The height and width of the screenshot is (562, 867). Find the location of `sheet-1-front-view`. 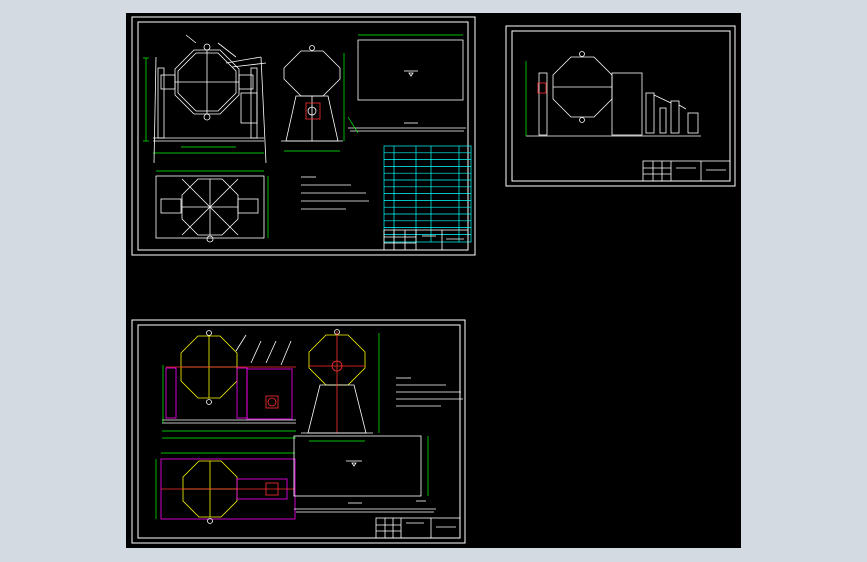

sheet-1-front-view is located at coordinates (205, 99).